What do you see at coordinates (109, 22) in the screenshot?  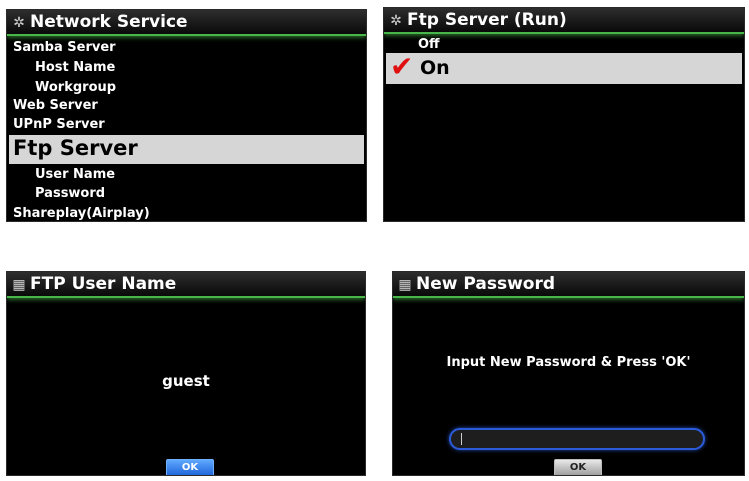 I see `network-service-title: Network Service` at bounding box center [109, 22].